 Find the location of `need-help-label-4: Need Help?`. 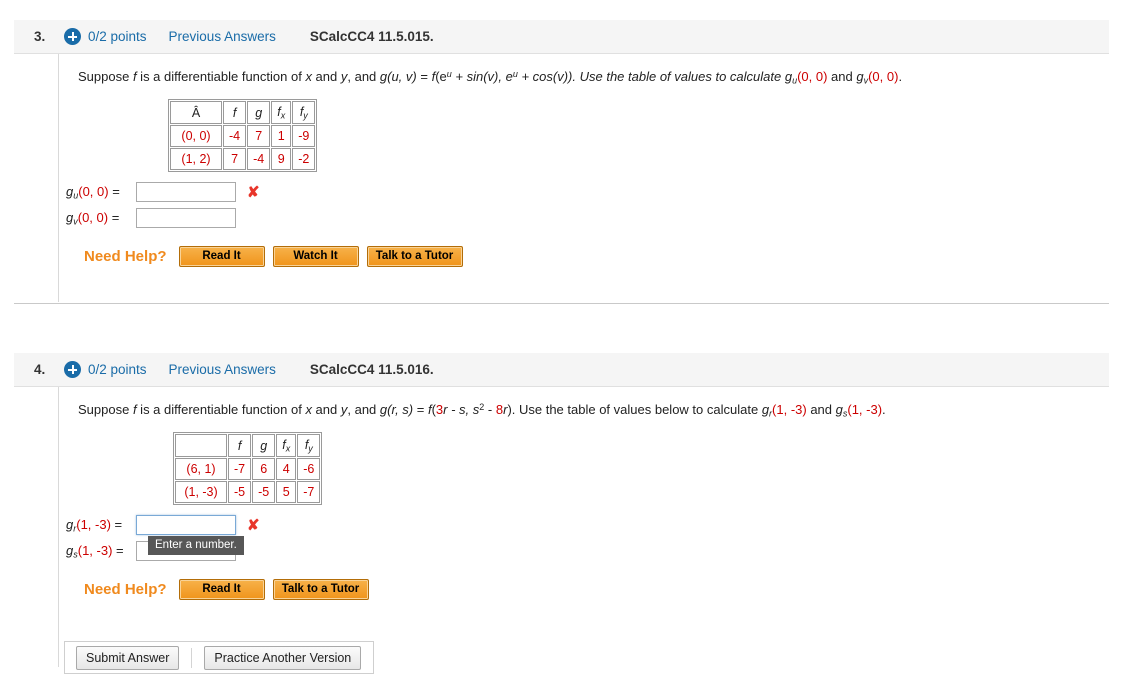

need-help-label-4: Need Help? is located at coordinates (125, 590).